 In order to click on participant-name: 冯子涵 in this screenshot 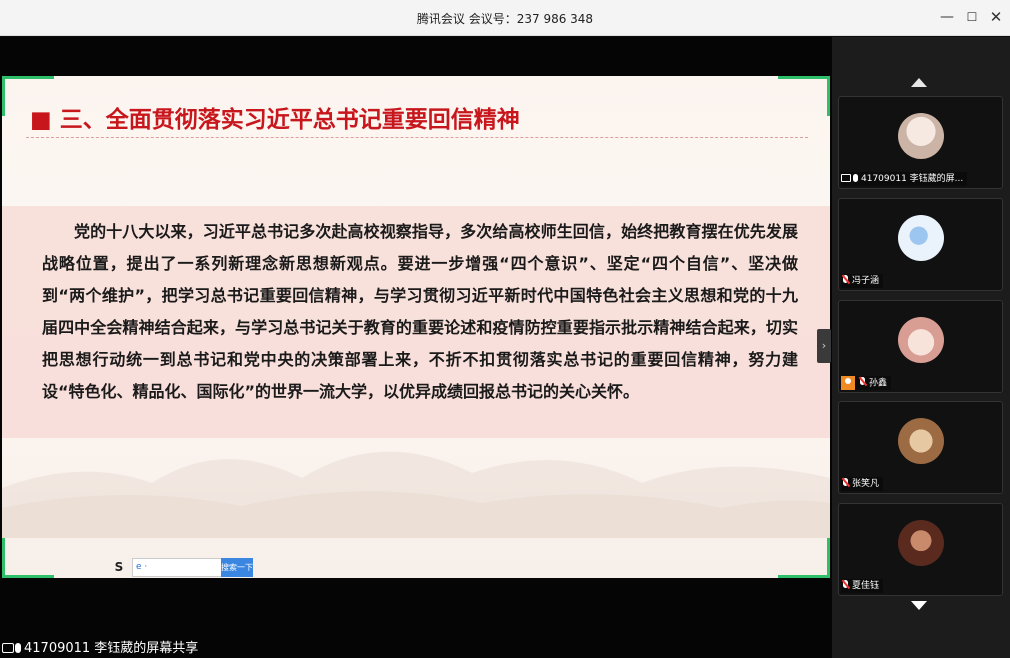, I will do `click(862, 281)`.